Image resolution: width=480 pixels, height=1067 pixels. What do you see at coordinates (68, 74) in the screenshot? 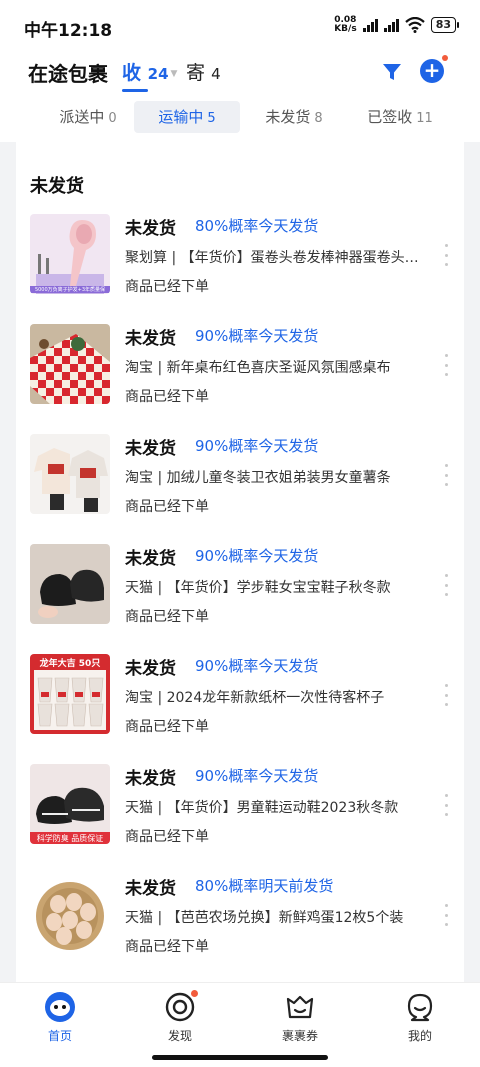
I see `page-title: 在途包裹` at bounding box center [68, 74].